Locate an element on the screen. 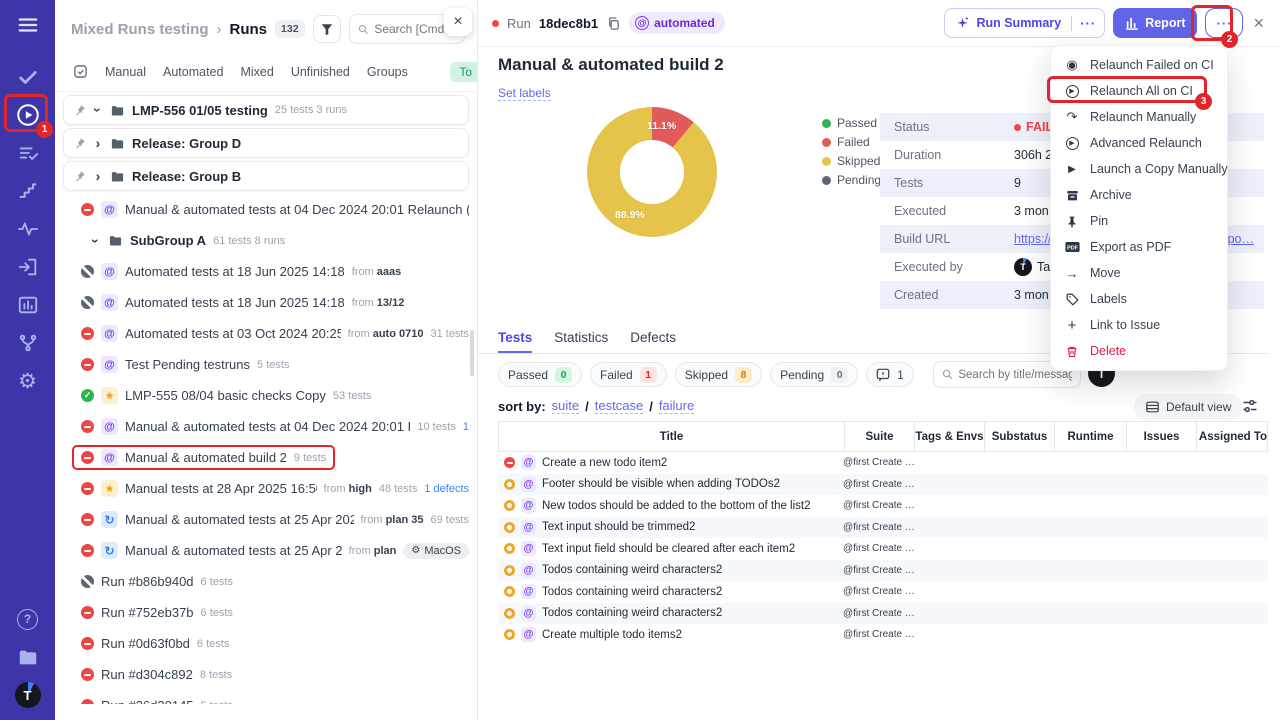  sort-by-suite: suite is located at coordinates (565, 406).